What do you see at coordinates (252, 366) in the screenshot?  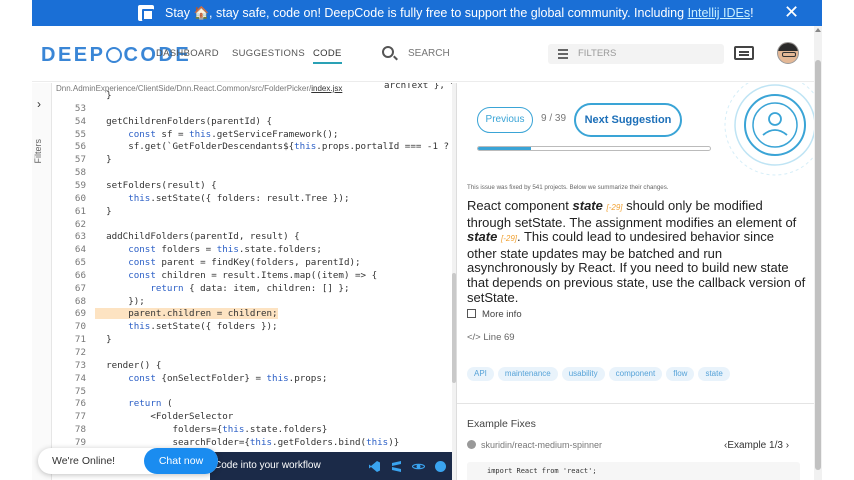 I see `code-line: 73 render() {` at bounding box center [252, 366].